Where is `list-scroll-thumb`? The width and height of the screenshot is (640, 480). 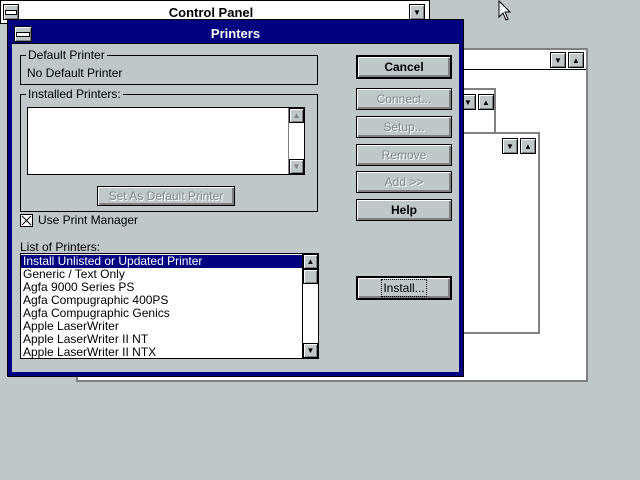
list-scroll-thumb is located at coordinates (310, 276).